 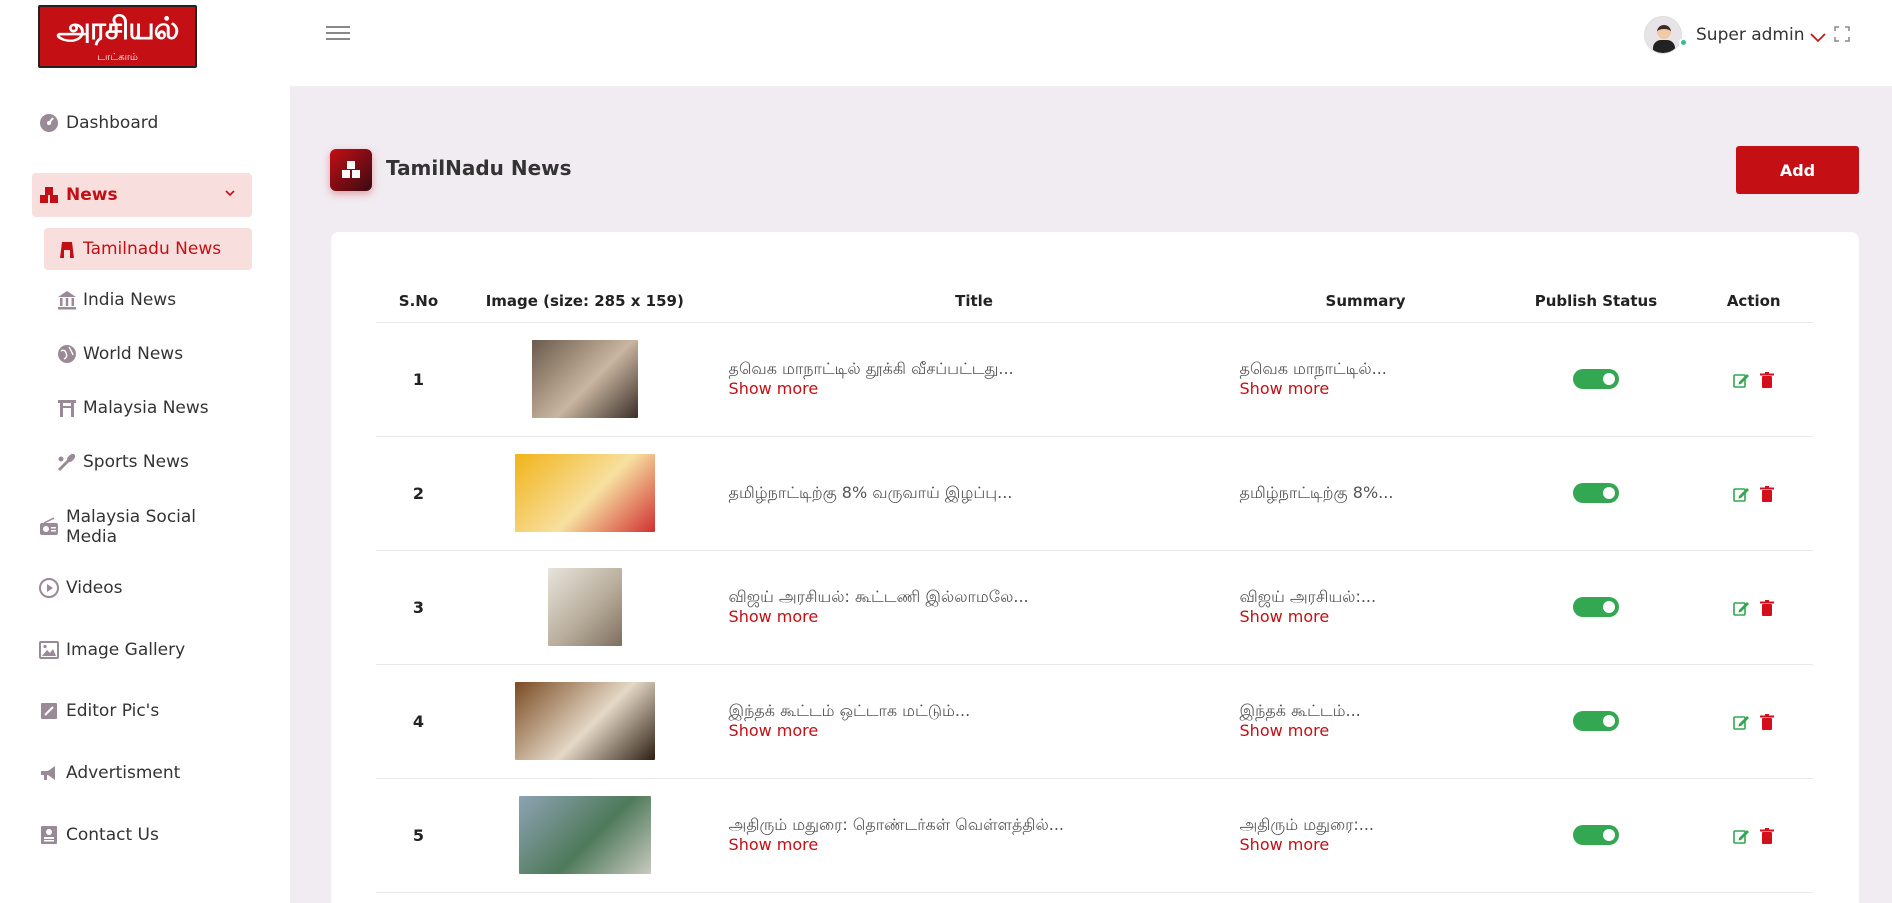 I want to click on add-button: Add, so click(x=1797, y=170).